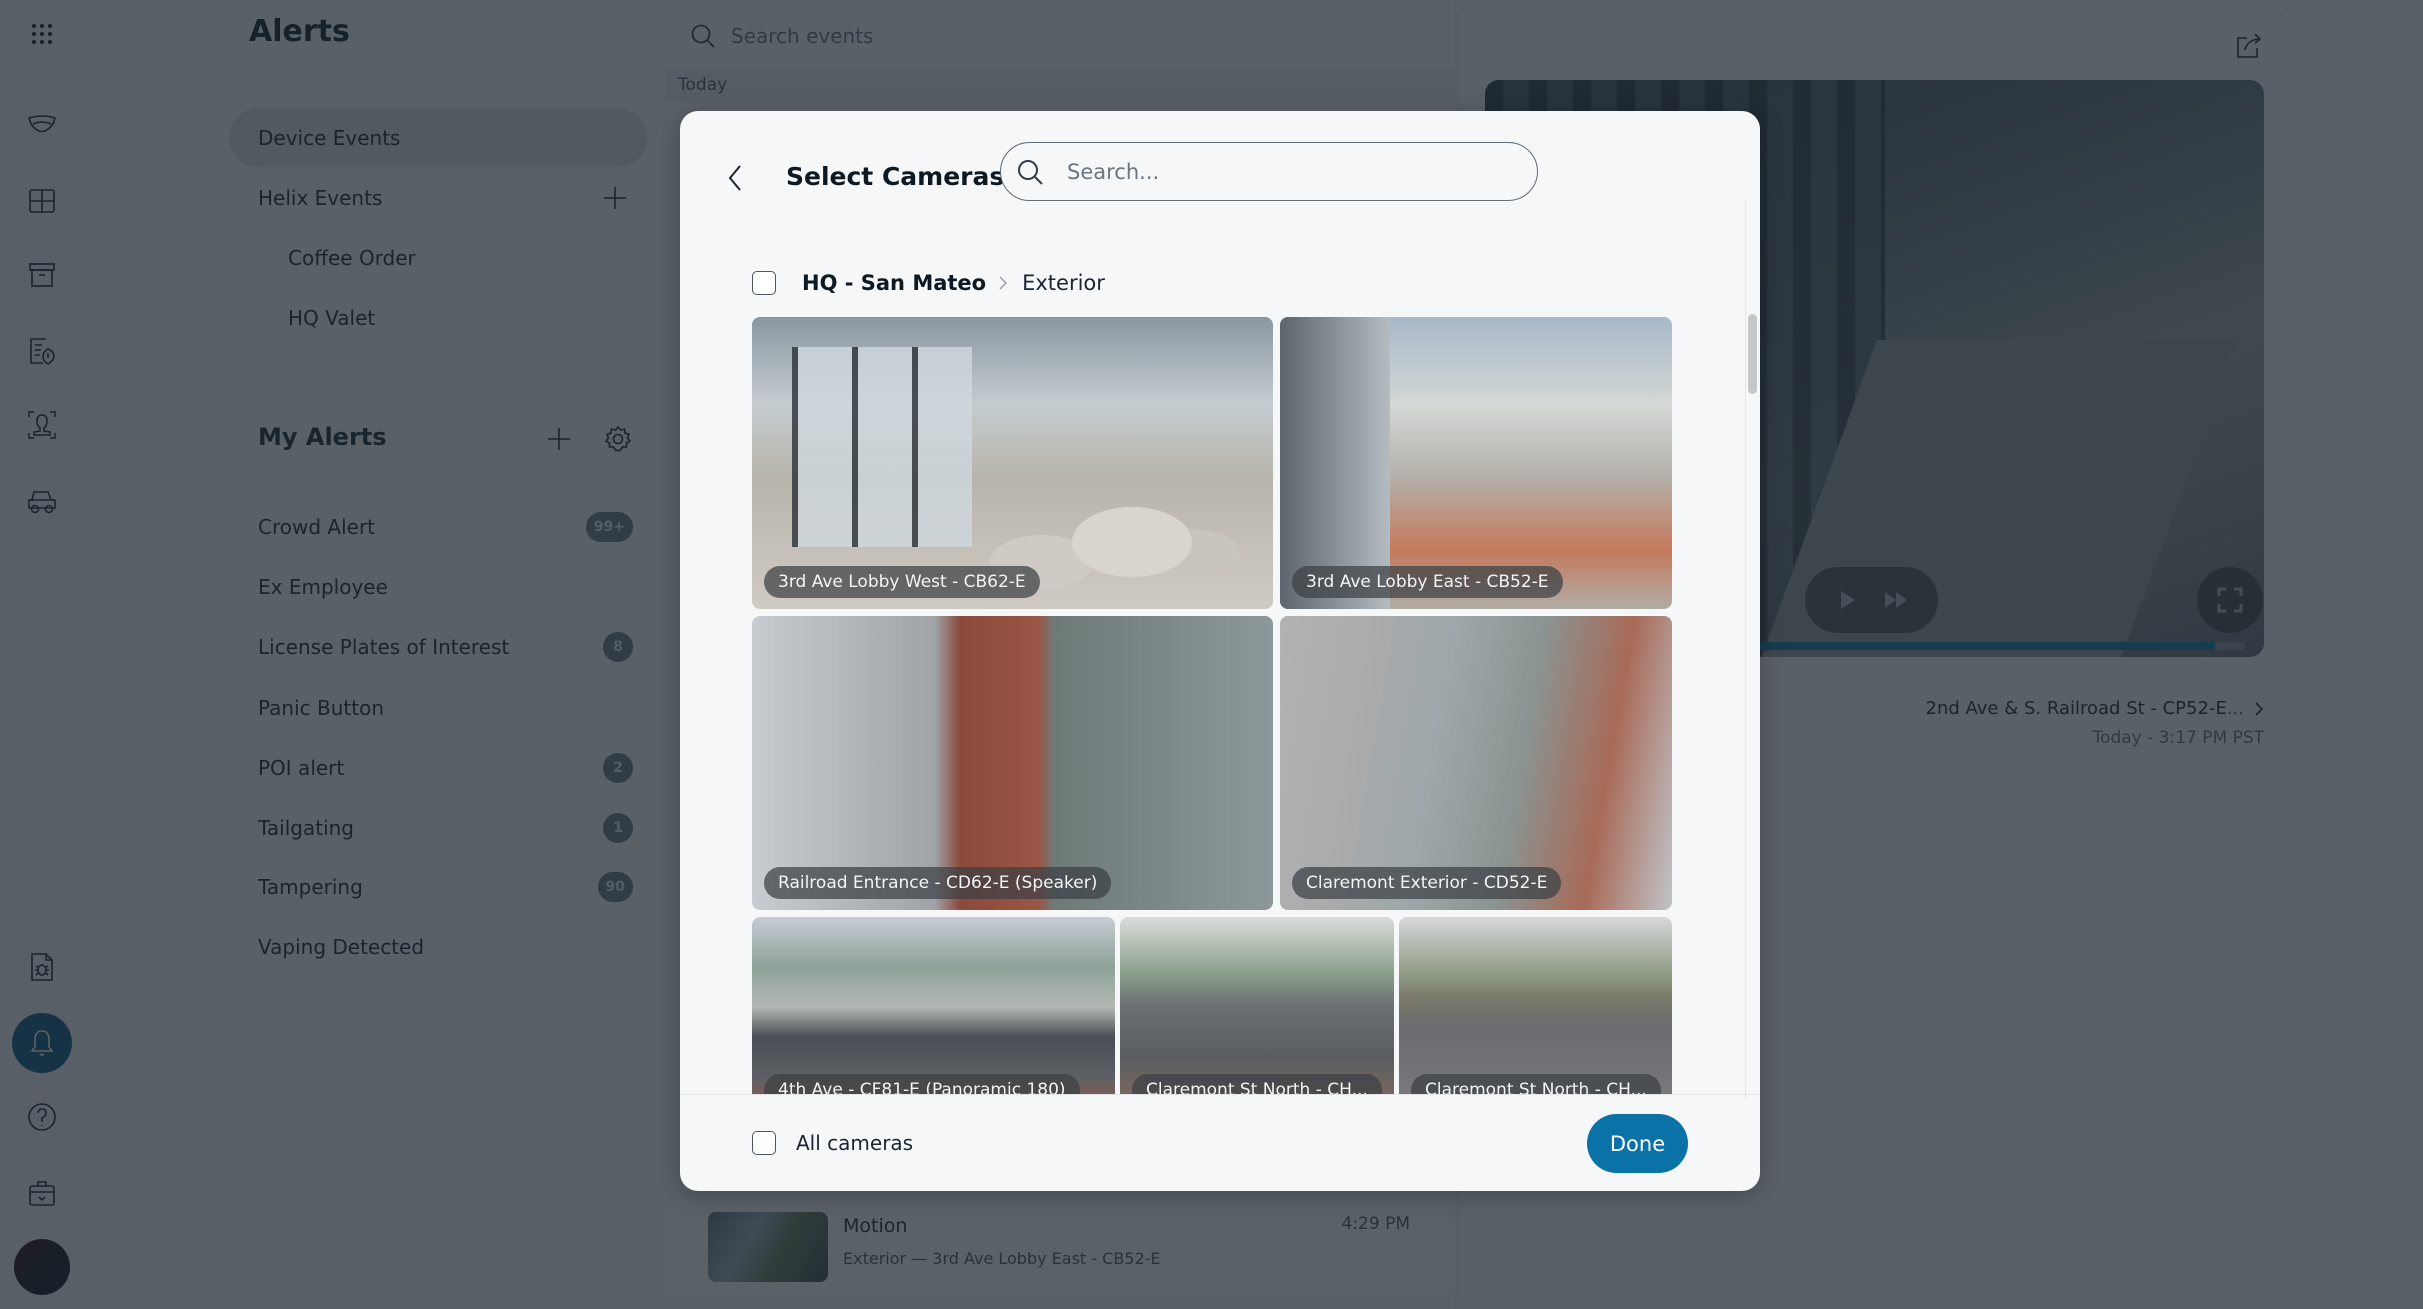  I want to click on camera-label: 3rd Ave Lobby West - CB62-E, so click(902, 582).